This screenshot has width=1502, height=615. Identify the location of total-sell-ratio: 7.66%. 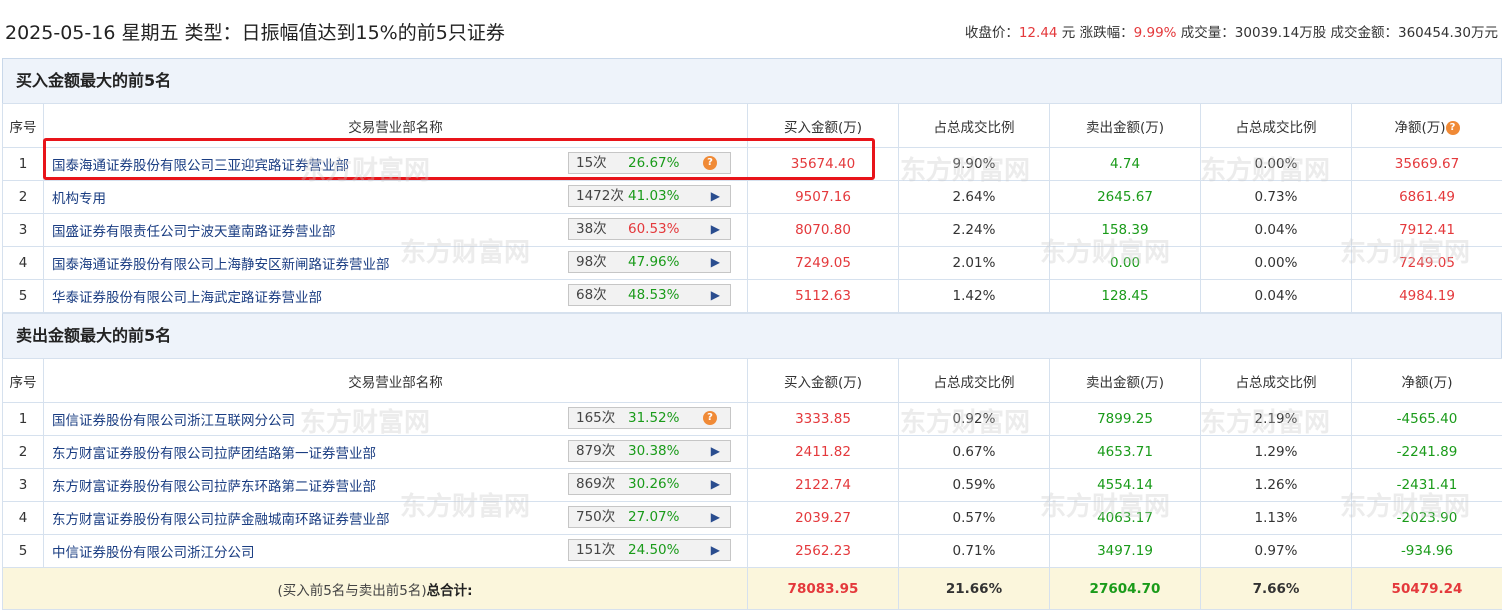
(1276, 588).